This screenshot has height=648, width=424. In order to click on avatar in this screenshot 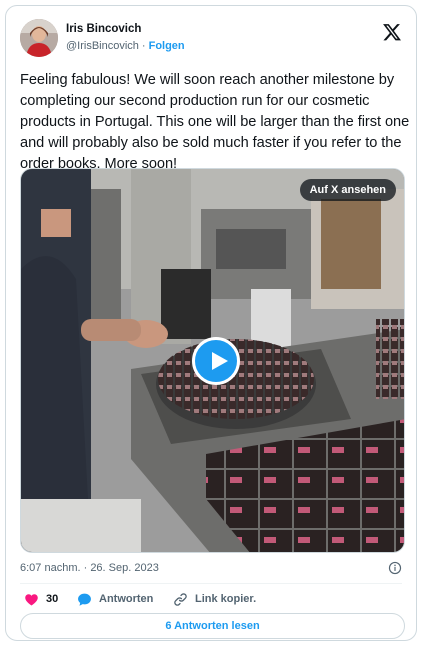, I will do `click(39, 38)`.